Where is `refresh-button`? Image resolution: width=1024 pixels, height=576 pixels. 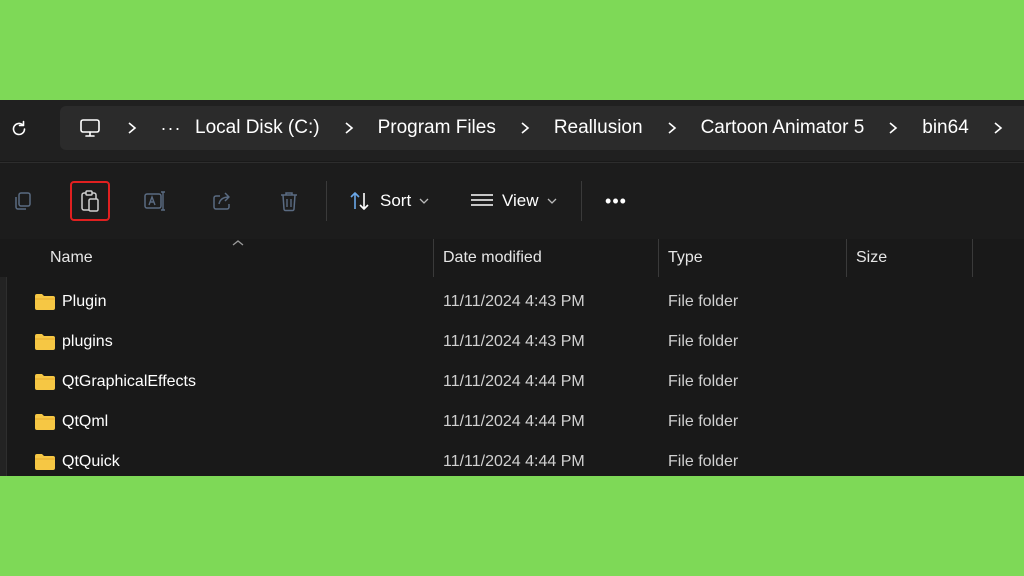 refresh-button is located at coordinates (19, 129).